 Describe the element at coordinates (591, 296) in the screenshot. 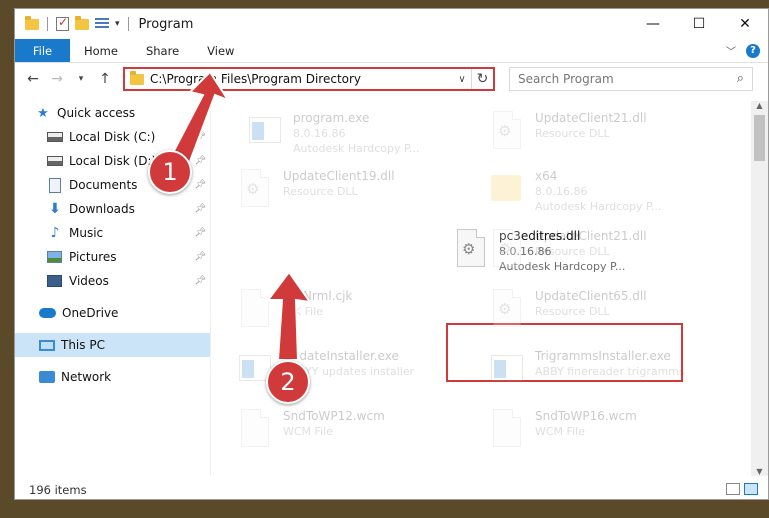

I see `file-name: UpdateClient65.dll` at that location.